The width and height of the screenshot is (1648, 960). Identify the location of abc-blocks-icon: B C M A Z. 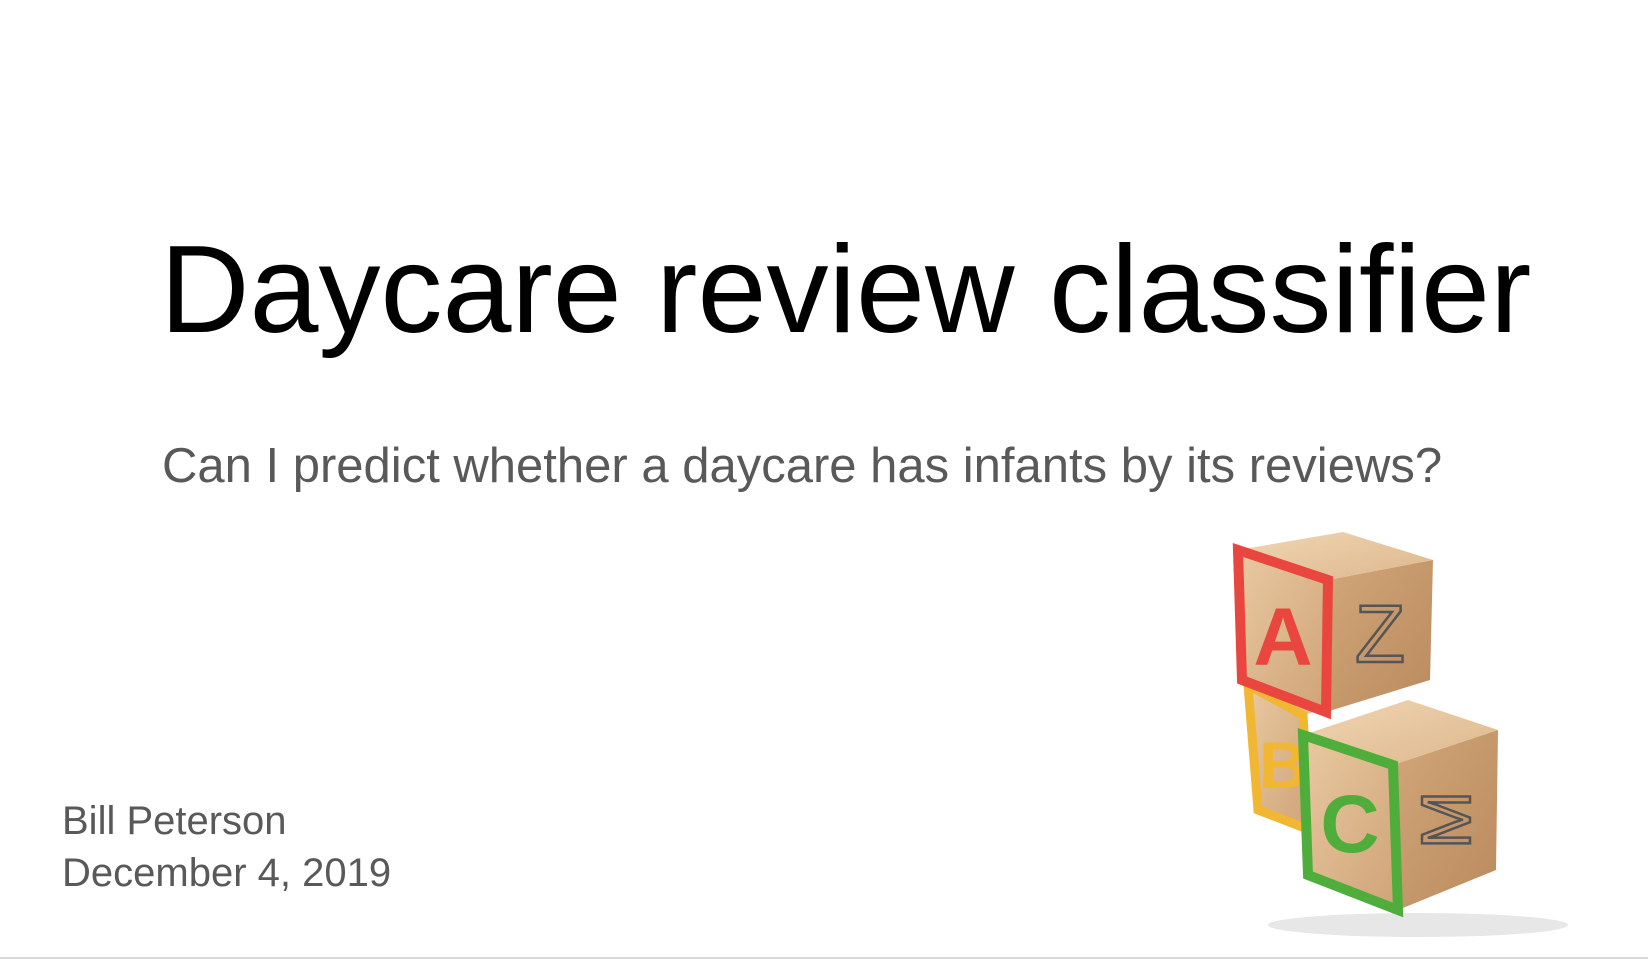
(1400, 734).